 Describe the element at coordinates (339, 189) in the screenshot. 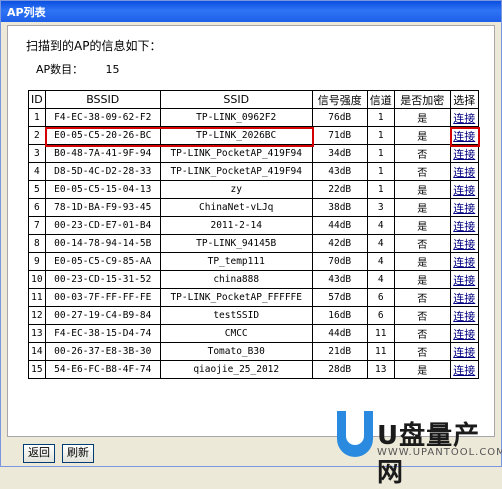

I see `signal-cell: 22dB` at that location.